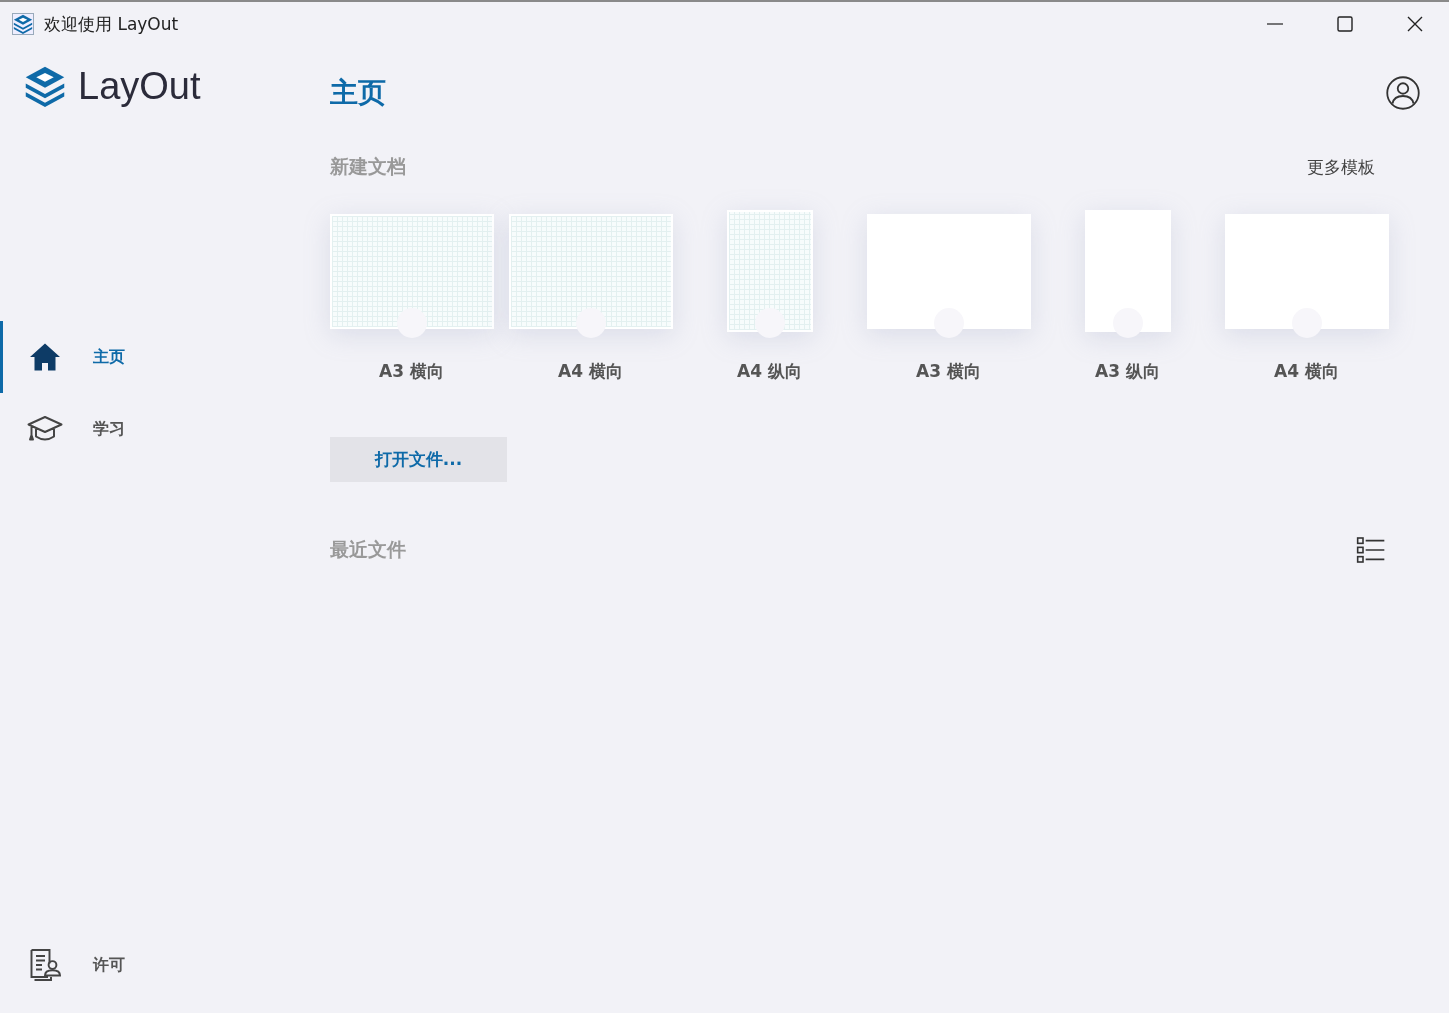 The width and height of the screenshot is (1449, 1013). Describe the element at coordinates (358, 93) in the screenshot. I see `page-title: 主页` at that location.